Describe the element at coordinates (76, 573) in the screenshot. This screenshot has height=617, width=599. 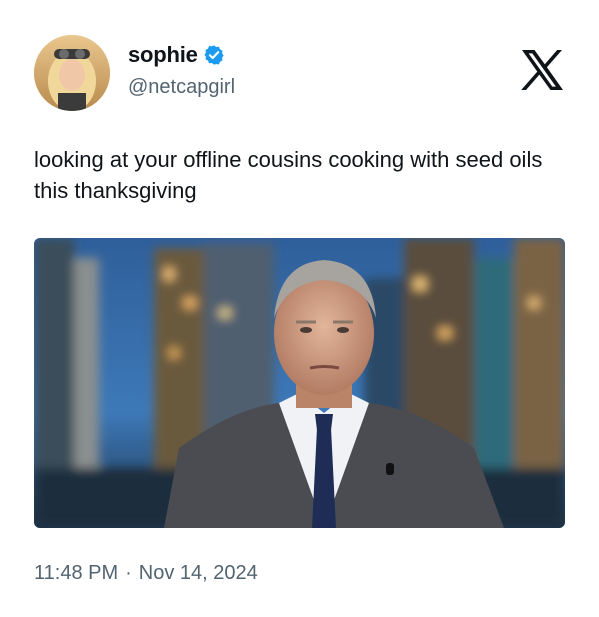
I see `tweet-time: 11:48 PM` at that location.